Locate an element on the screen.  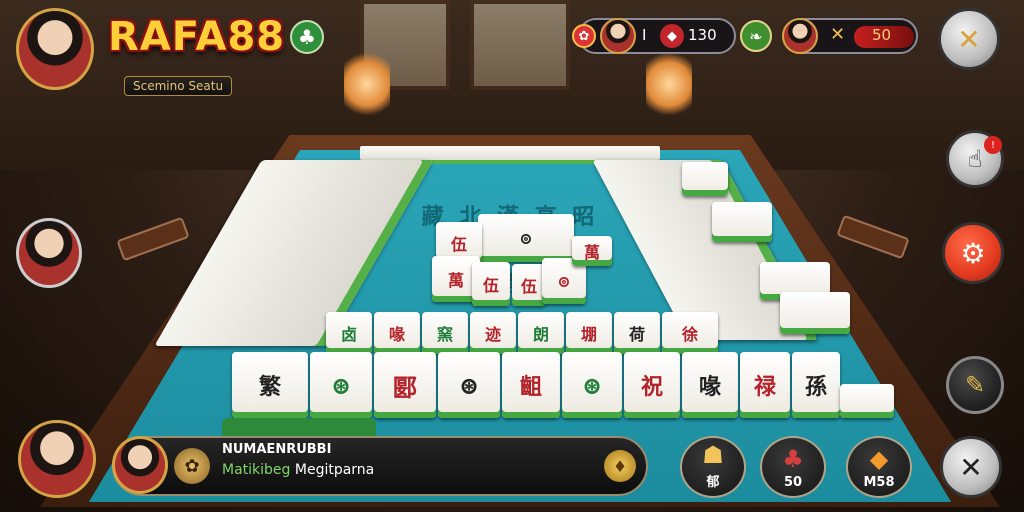
exposed-tile: 卤 is located at coordinates (349, 333).